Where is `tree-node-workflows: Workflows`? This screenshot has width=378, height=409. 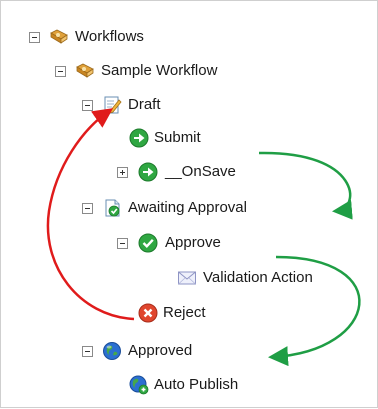 tree-node-workflows: Workflows is located at coordinates (119, 37).